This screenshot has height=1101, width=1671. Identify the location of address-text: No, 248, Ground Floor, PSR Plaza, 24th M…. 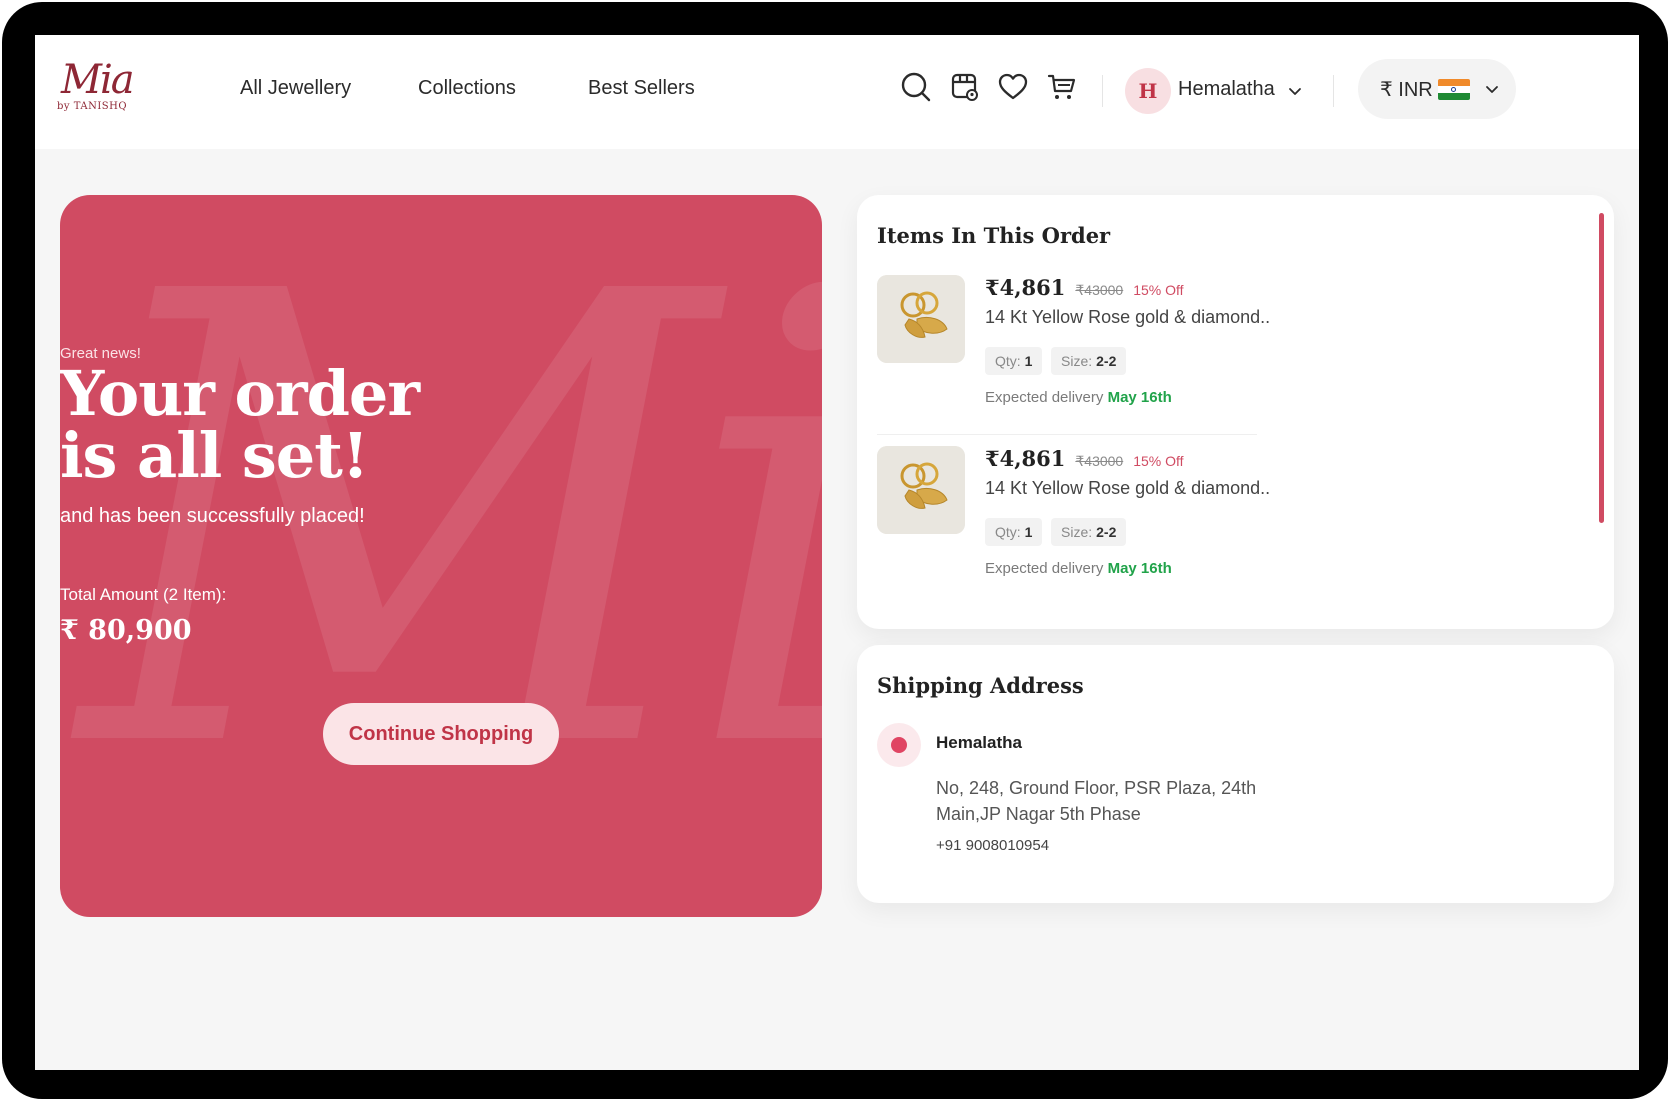
(1096, 801).